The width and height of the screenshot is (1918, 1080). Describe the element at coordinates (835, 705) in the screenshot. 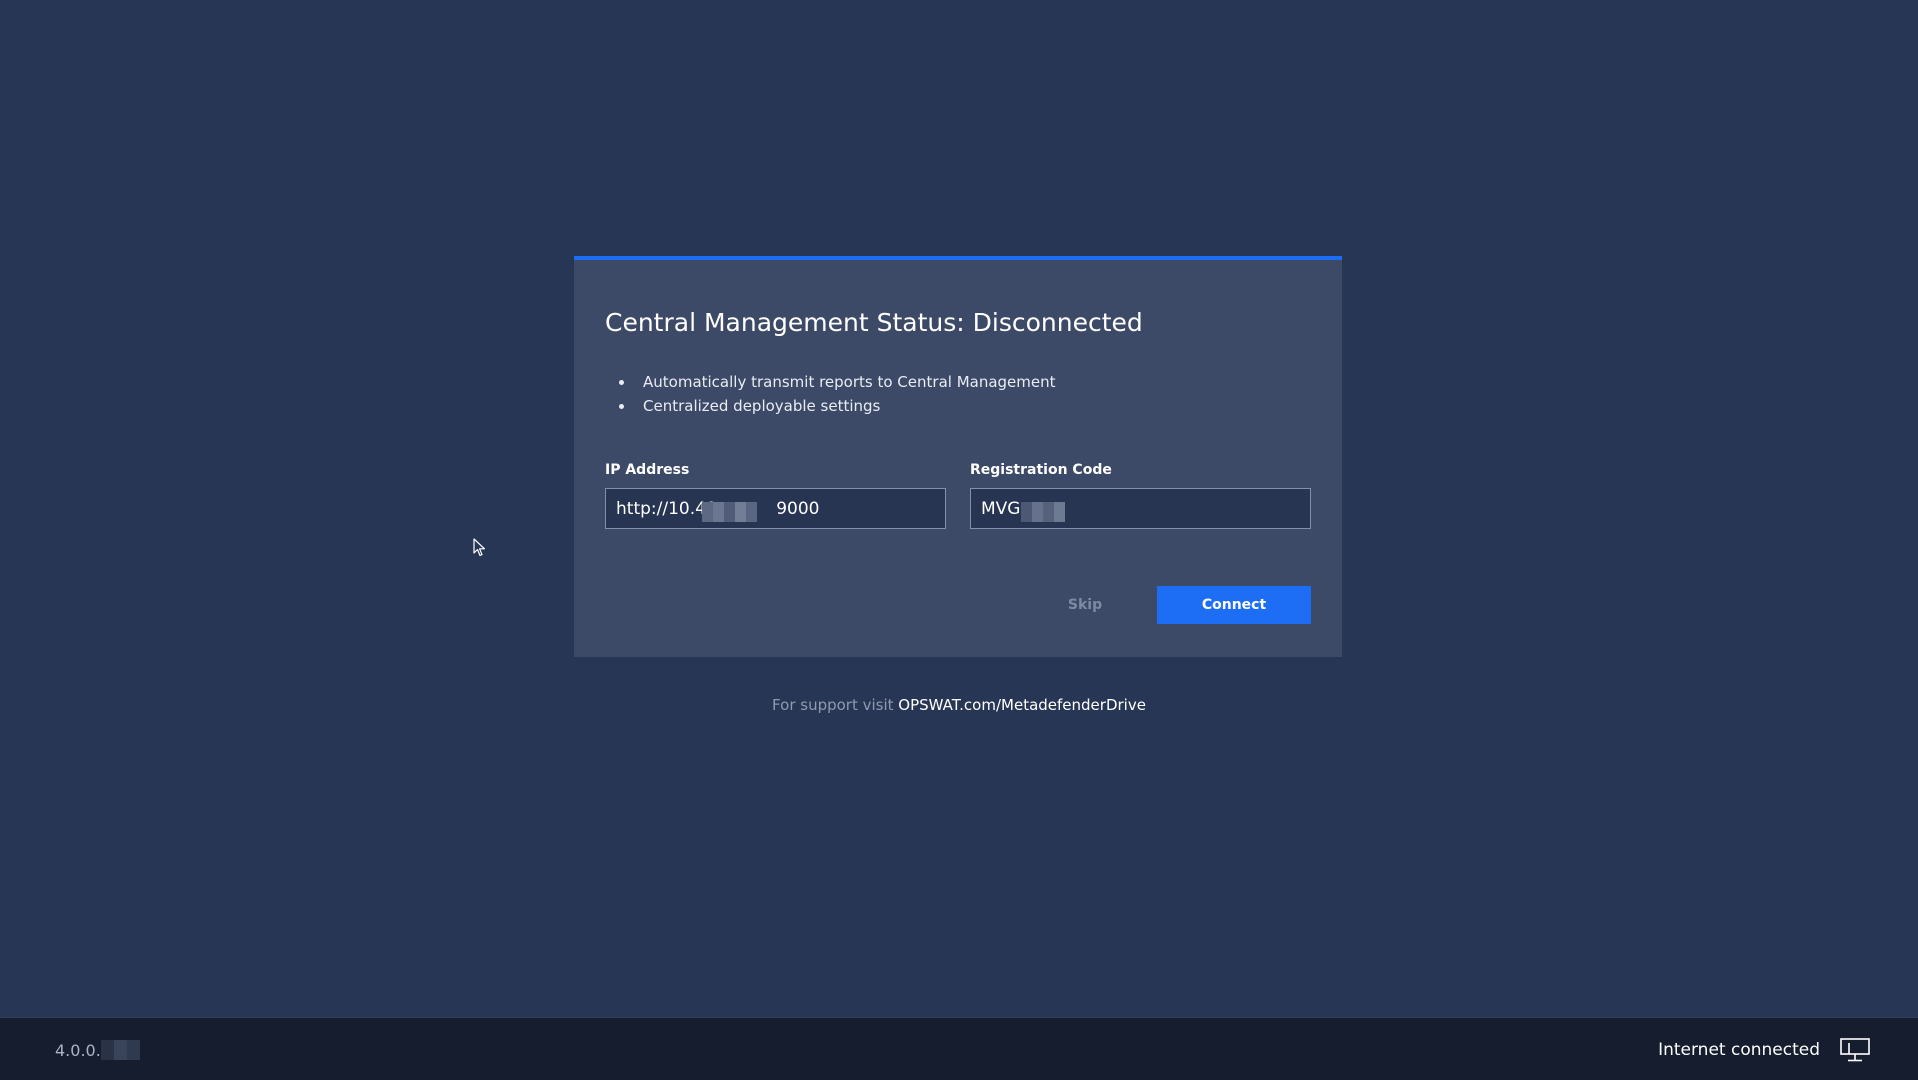

I see `support-prefix: For support visit` at that location.